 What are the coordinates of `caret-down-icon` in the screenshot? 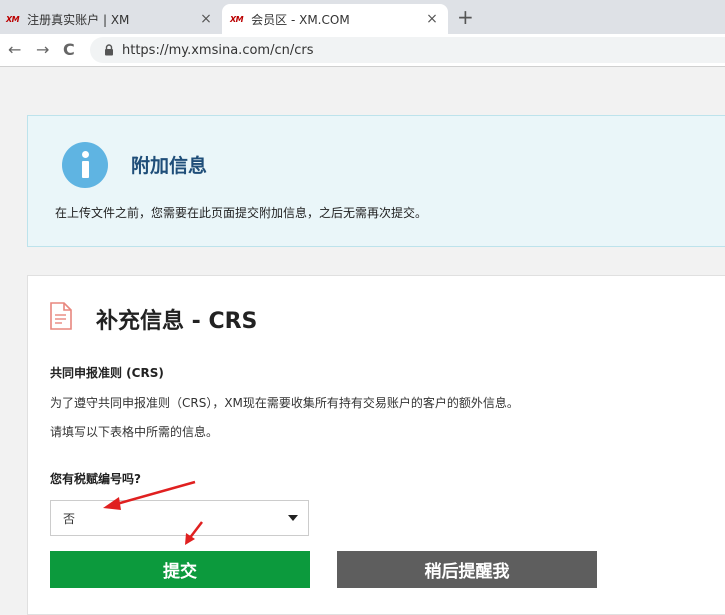 It's located at (293, 518).